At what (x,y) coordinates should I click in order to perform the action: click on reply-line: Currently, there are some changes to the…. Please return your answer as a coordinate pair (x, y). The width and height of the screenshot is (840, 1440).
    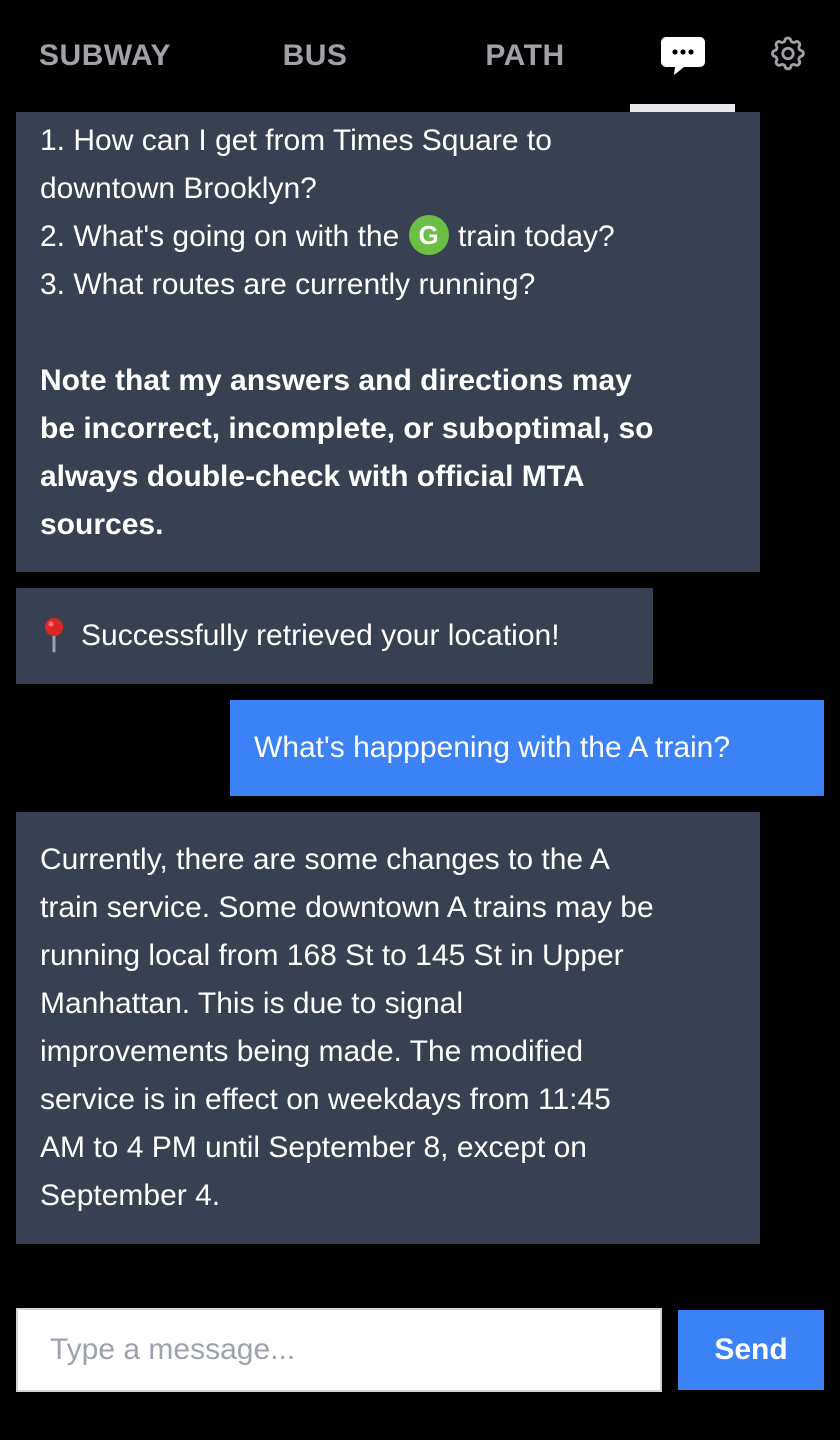
    Looking at the image, I should click on (325, 859).